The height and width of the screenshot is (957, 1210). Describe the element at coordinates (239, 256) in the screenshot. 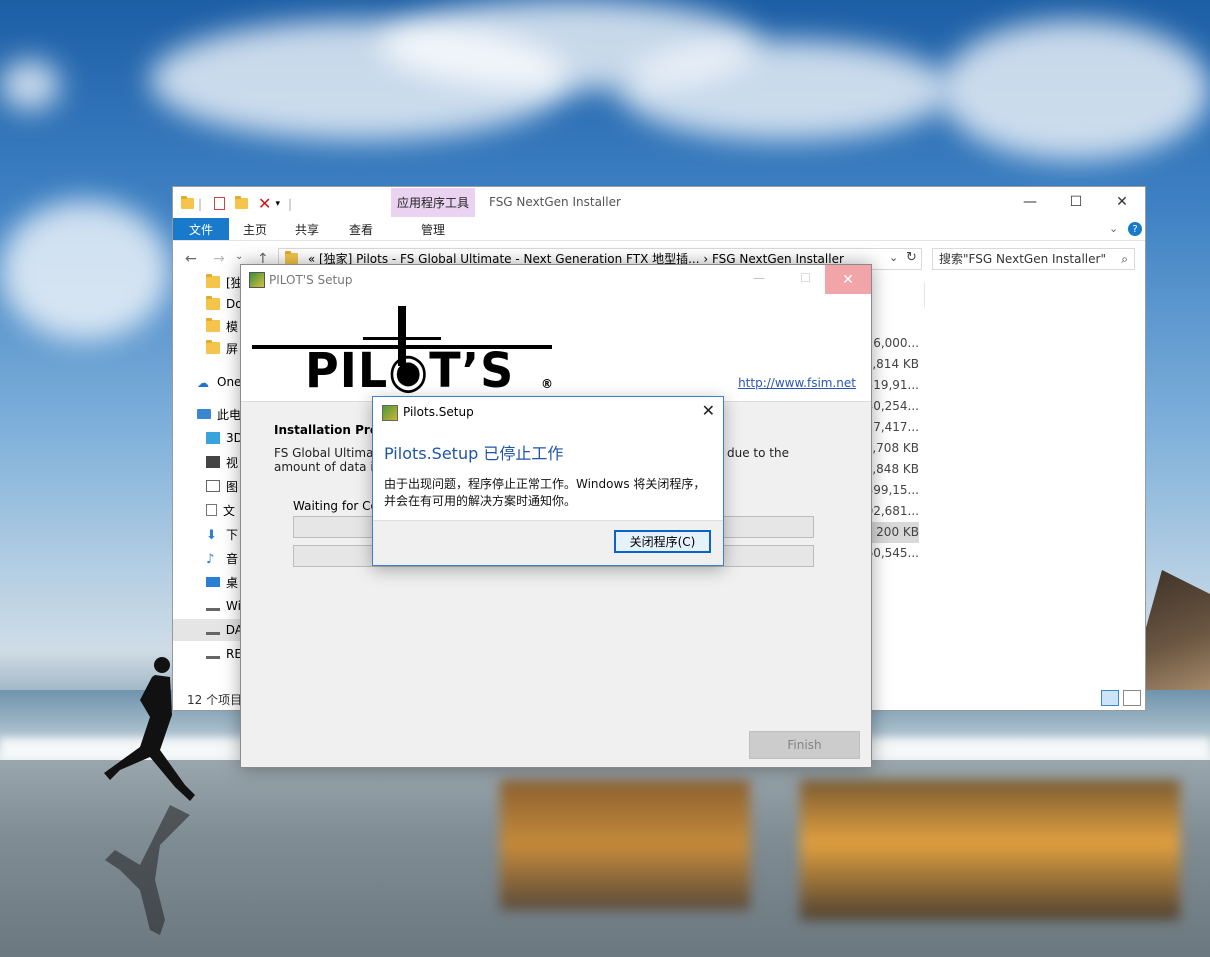

I see `recent-dropdown-icon: ⌄` at that location.